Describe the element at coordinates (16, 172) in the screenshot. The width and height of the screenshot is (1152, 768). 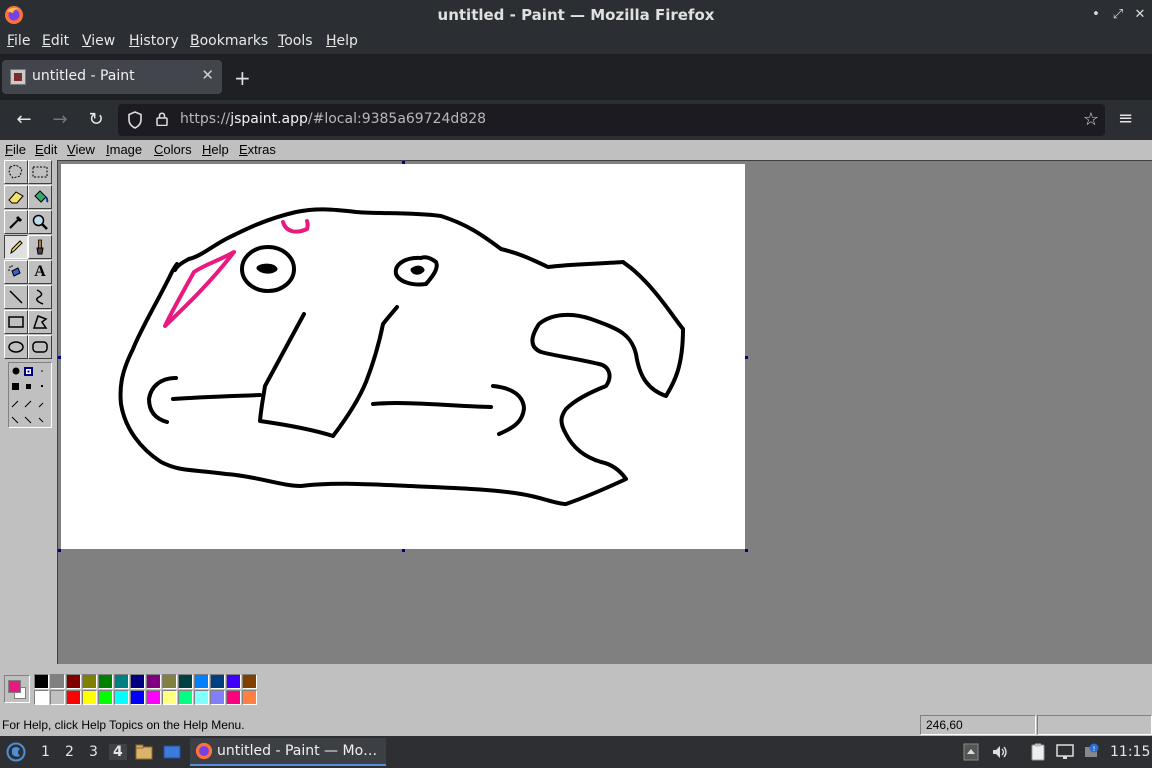
I see `free-select-tool` at that location.